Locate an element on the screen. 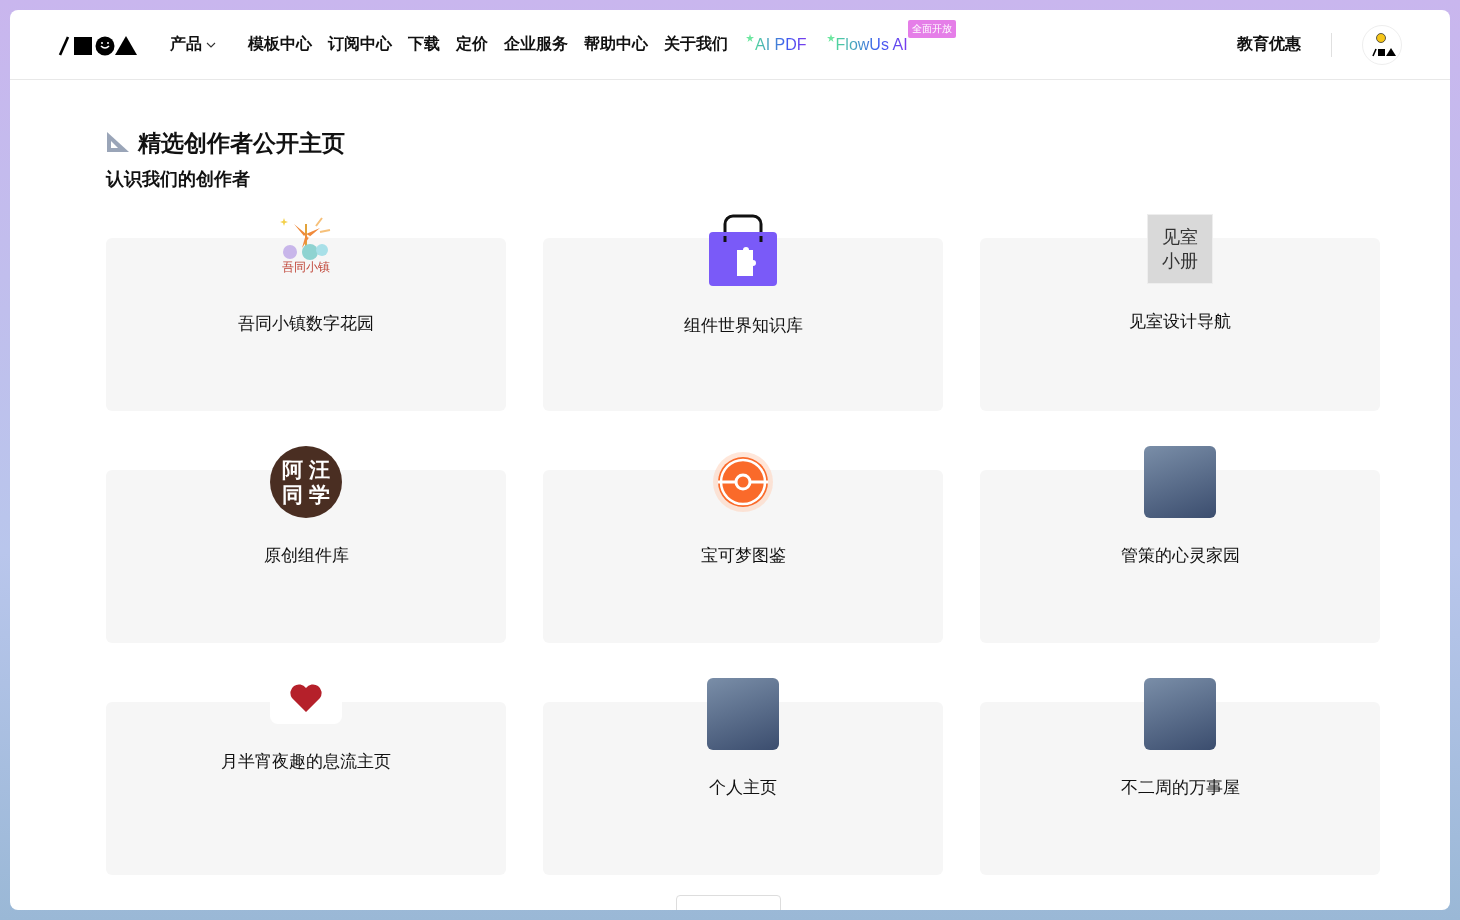  card-title: 吾同小镇数字花园 is located at coordinates (306, 324).